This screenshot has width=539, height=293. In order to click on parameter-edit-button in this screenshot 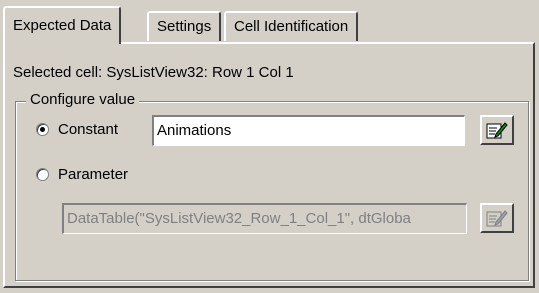, I will do `click(497, 218)`.